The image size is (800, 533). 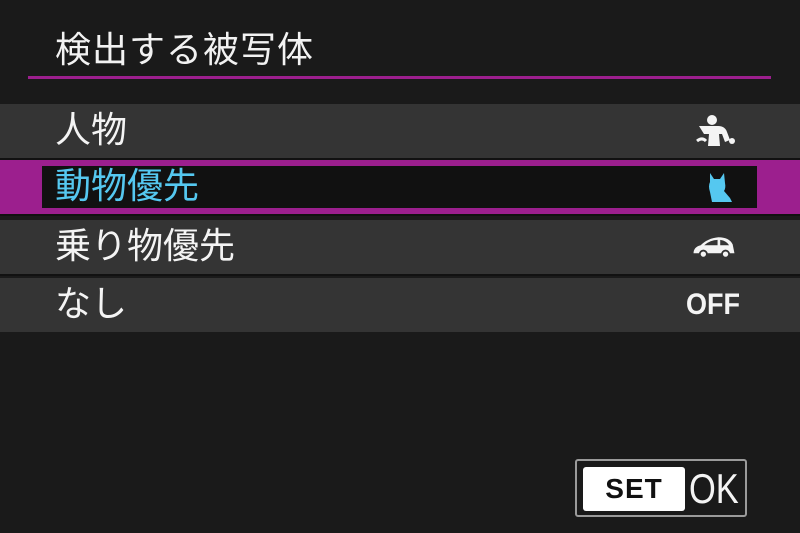 I want to click on option-label: 人物, so click(x=91, y=130).